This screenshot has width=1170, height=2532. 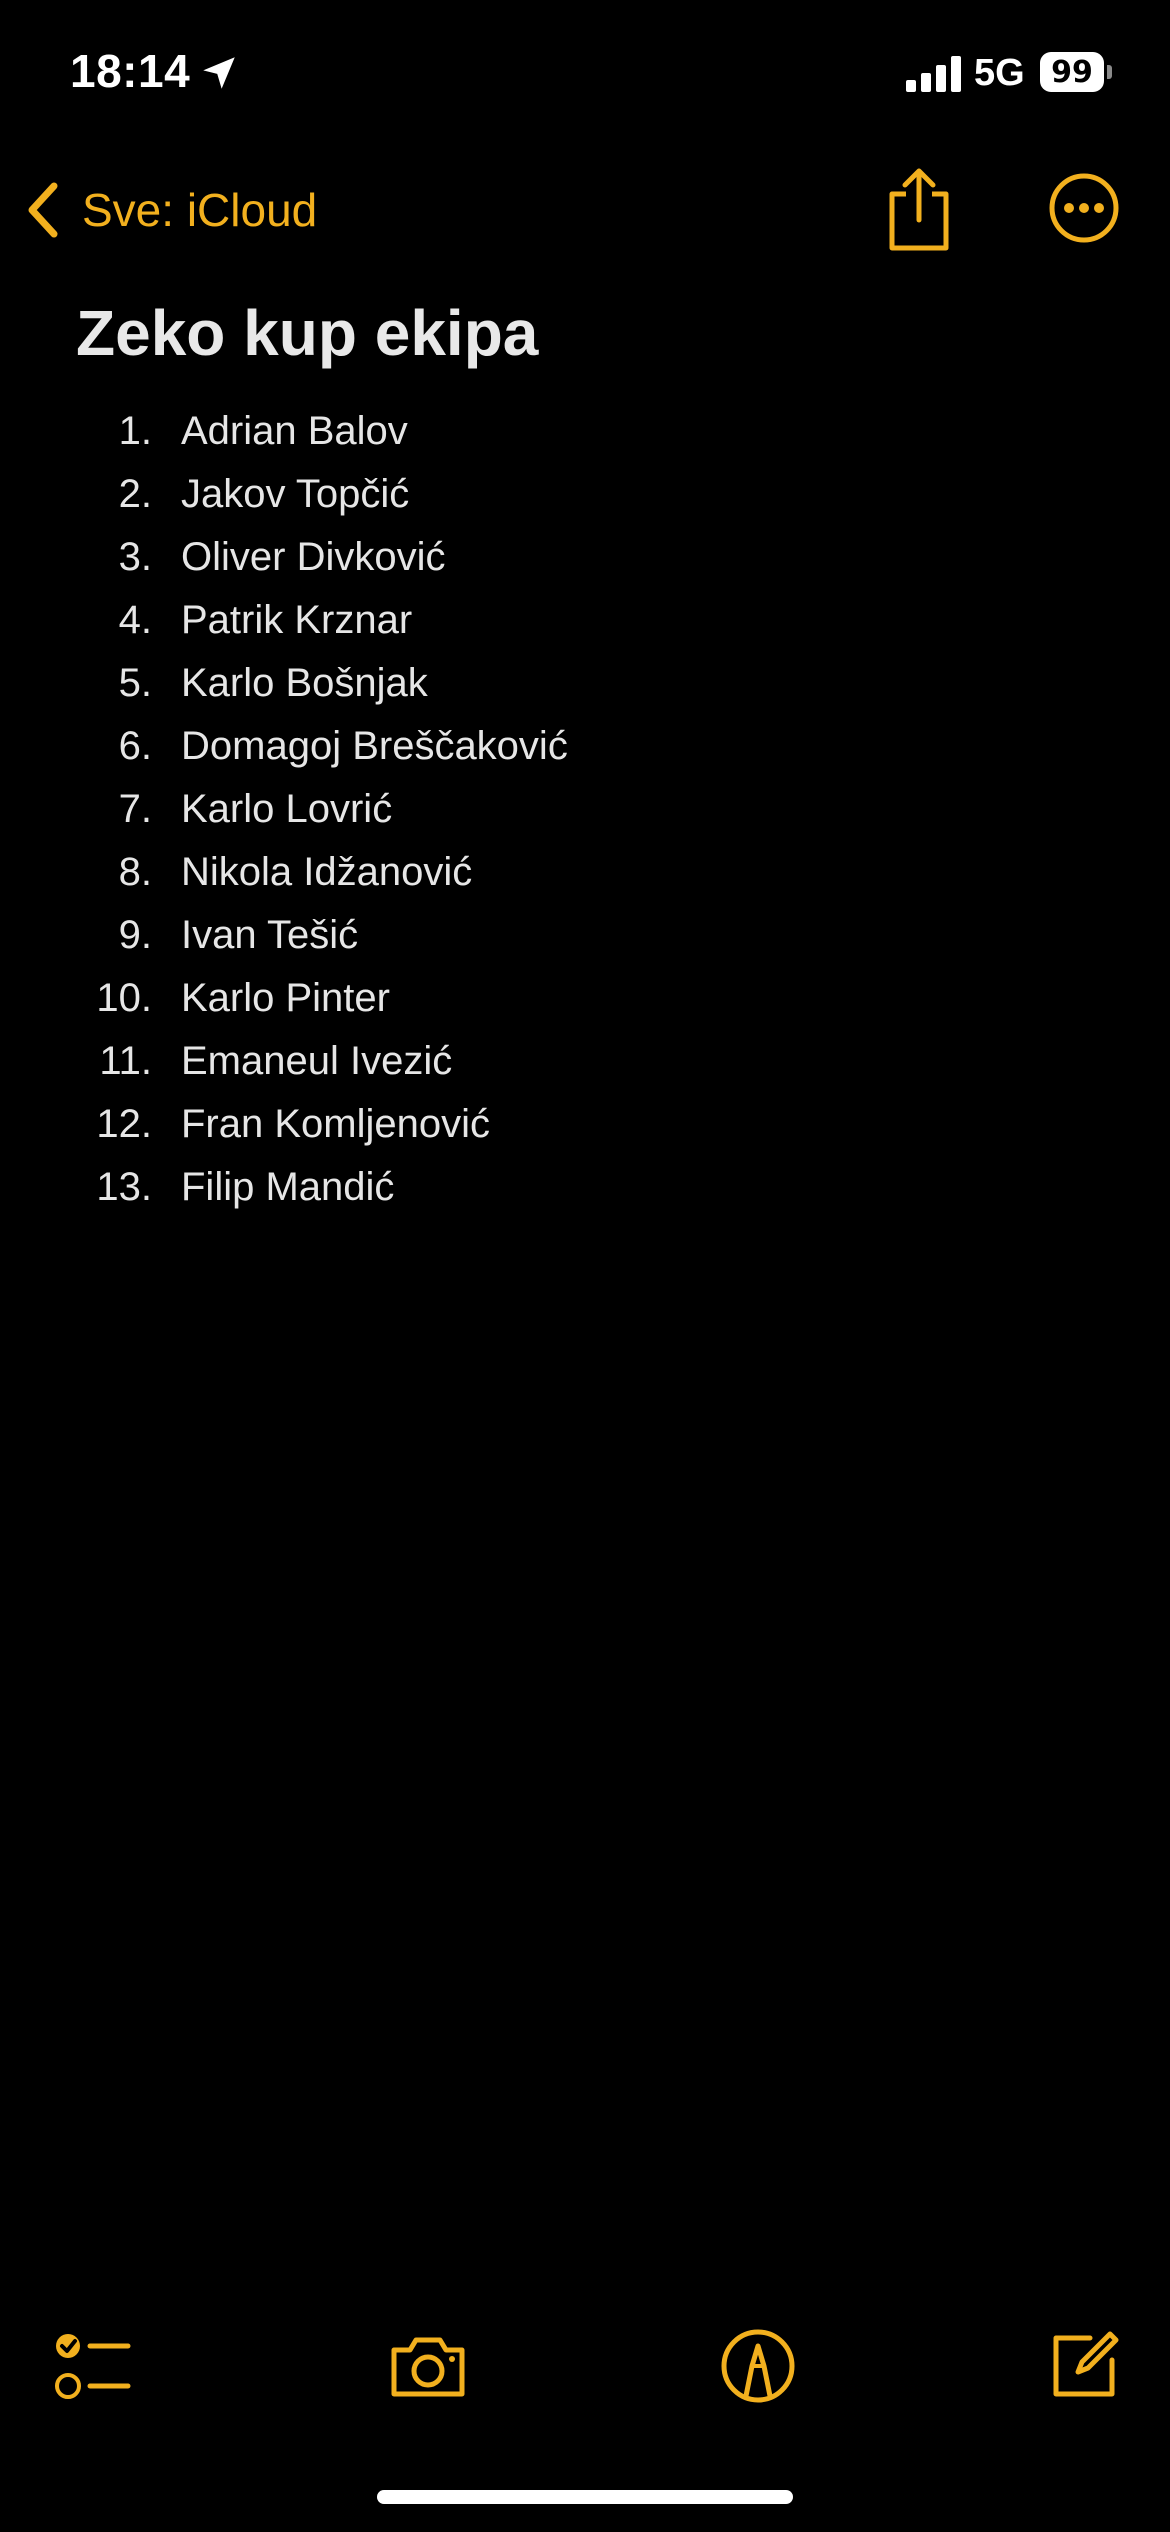 I want to click on battery-level: 99, so click(x=1072, y=72).